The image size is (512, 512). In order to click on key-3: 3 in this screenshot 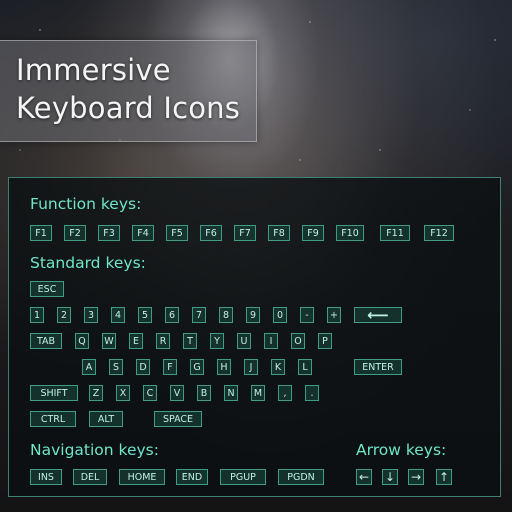, I will do `click(91, 315)`.